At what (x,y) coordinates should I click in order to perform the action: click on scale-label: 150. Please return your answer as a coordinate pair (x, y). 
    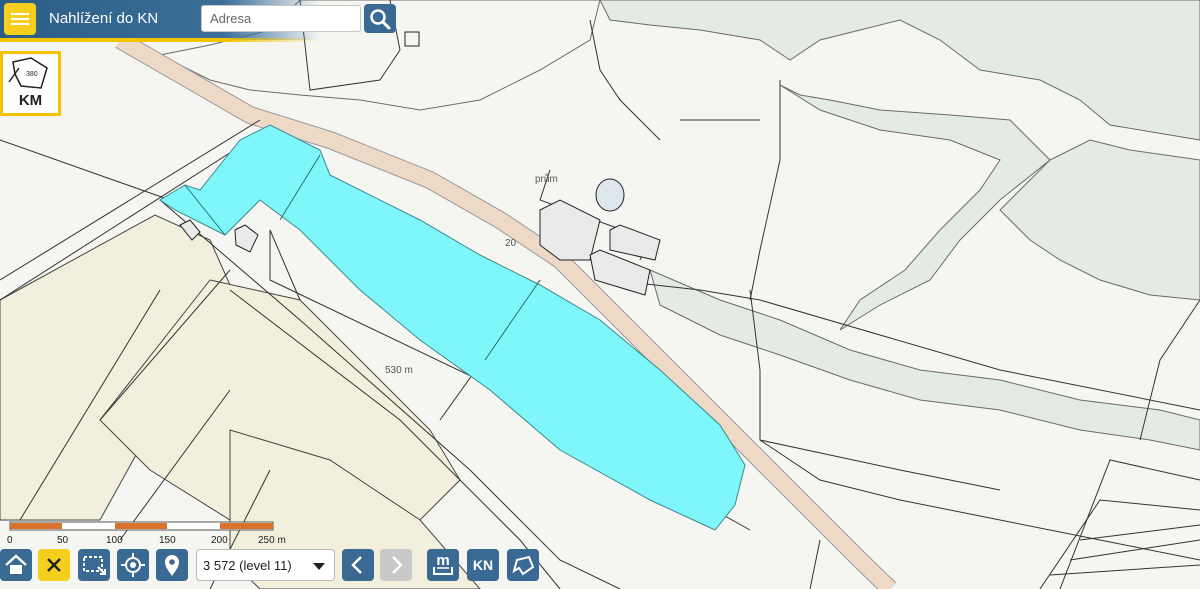
    Looking at the image, I should click on (167, 540).